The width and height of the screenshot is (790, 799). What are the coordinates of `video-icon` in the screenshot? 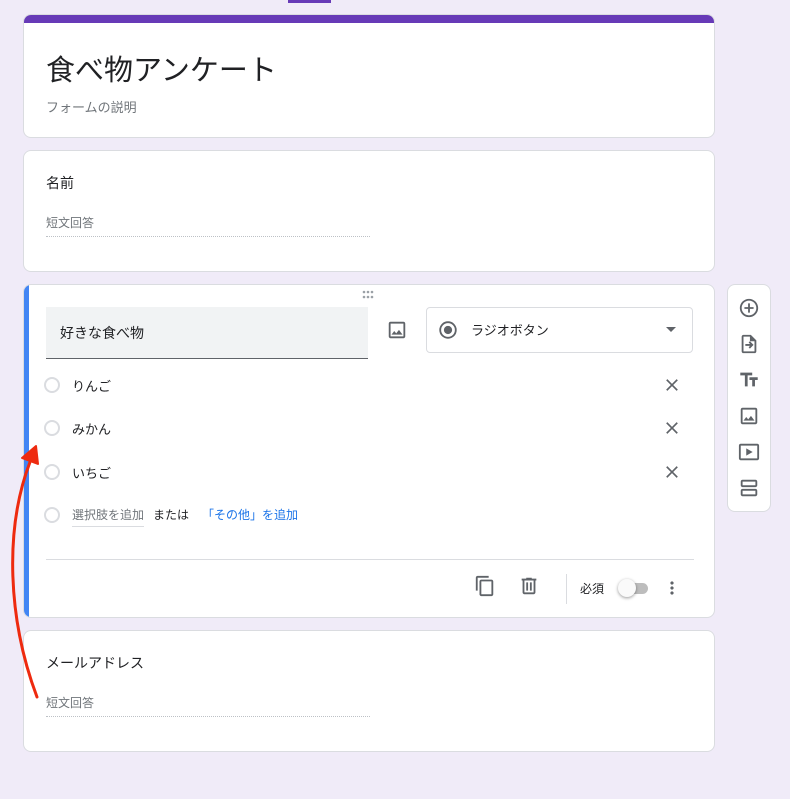 It's located at (749, 452).